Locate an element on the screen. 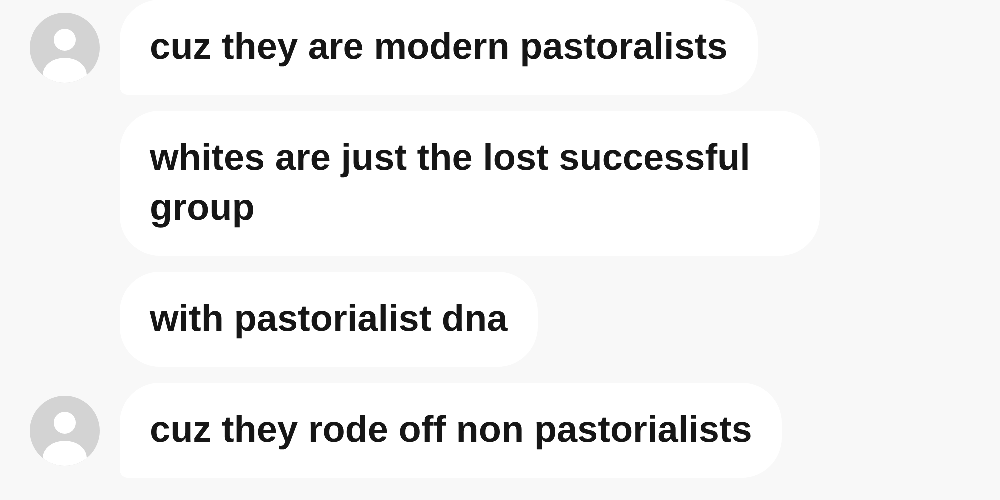  message-bubble: cuz they are modern pastoralists is located at coordinates (439, 47).